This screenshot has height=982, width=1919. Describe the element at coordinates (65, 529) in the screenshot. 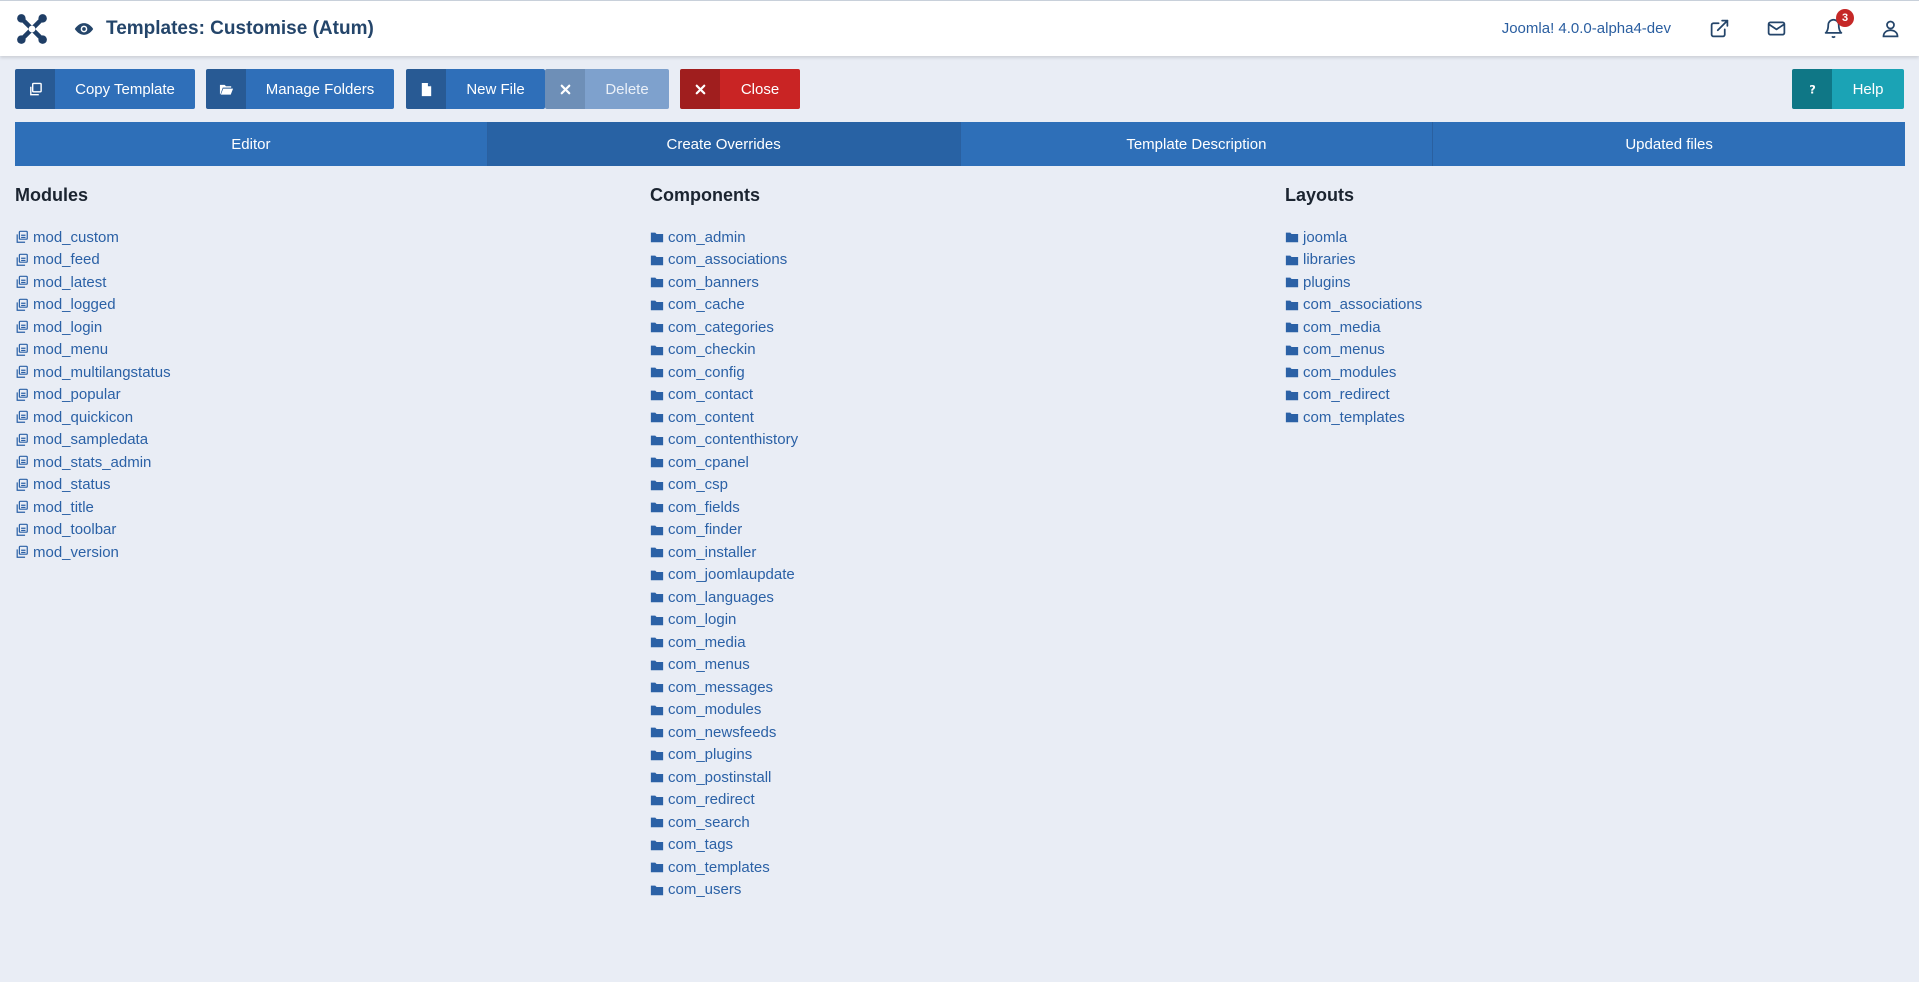

I see `override-link: mod_toolbar` at that location.